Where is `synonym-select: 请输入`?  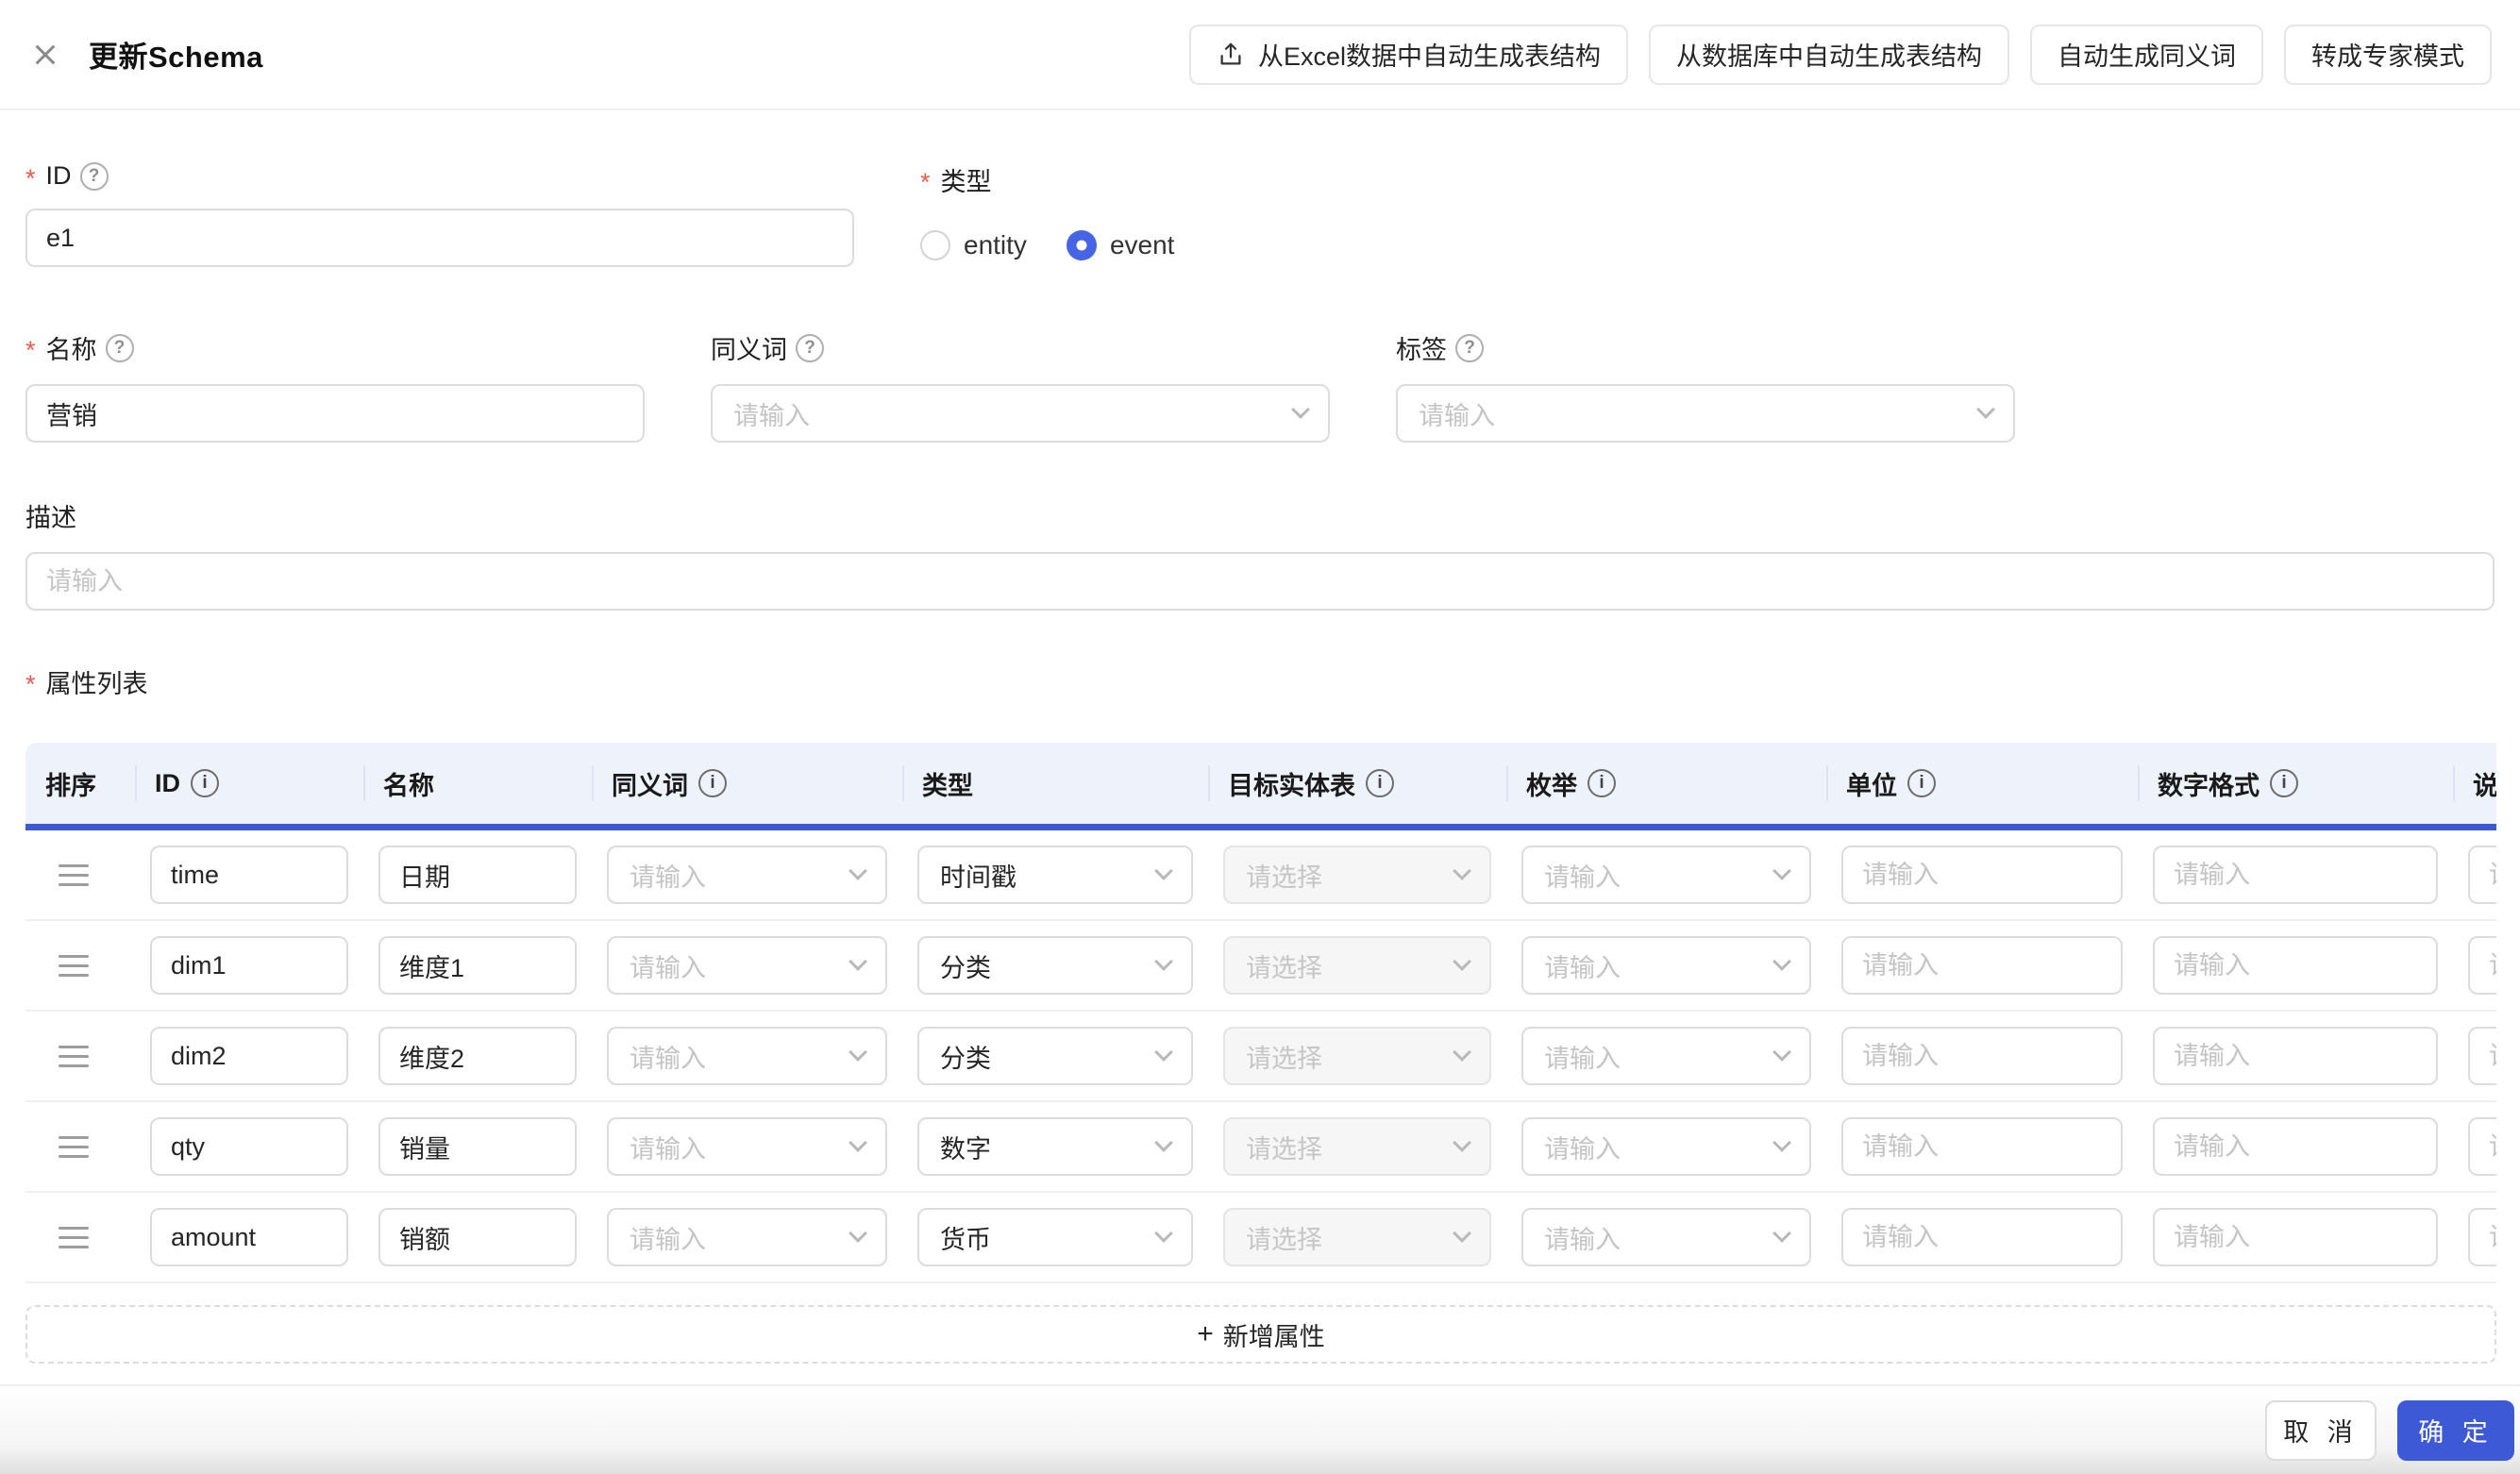
synonym-select: 请输入 is located at coordinates (1020, 413).